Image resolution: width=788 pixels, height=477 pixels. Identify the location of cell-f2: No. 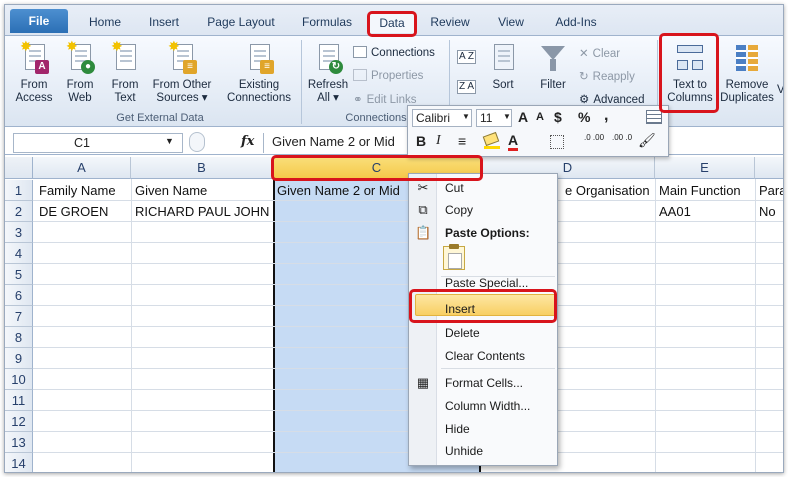
(769, 211).